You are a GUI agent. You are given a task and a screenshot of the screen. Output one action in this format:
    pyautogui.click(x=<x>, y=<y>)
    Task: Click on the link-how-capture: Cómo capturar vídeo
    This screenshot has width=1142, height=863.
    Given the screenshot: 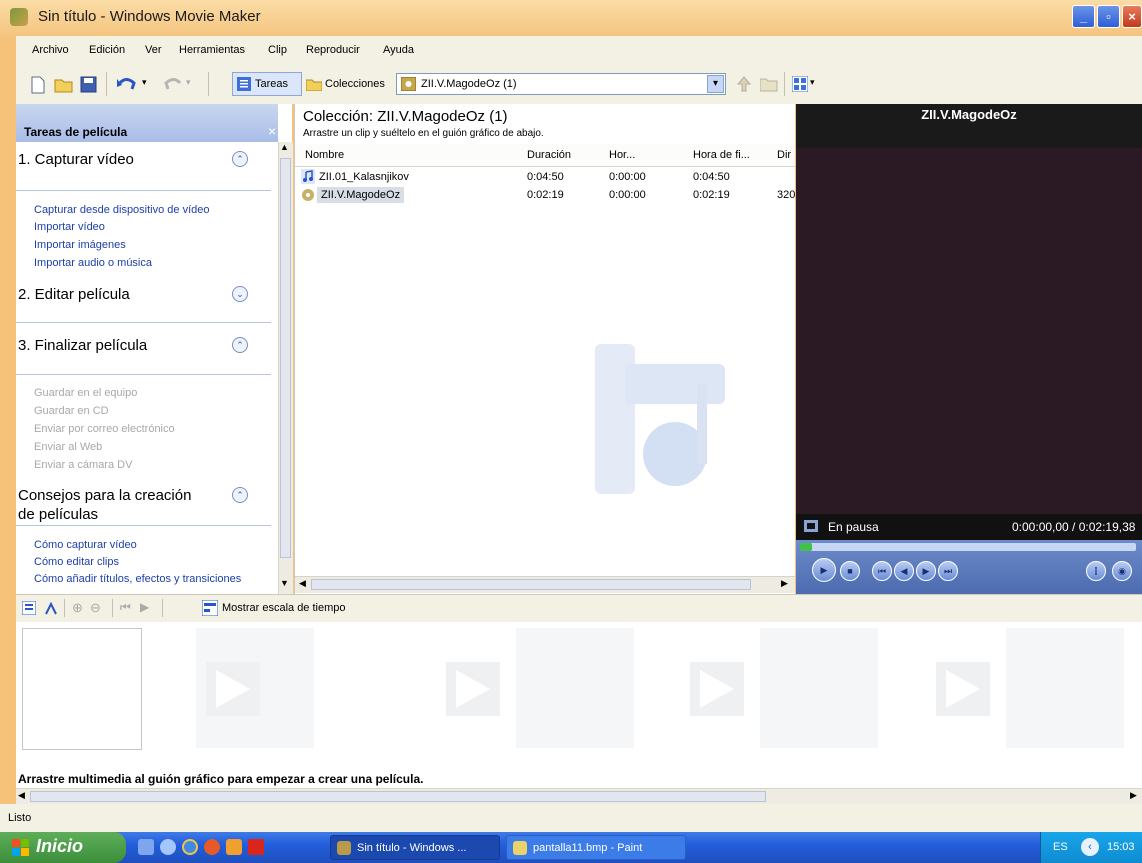 What is the action you would take?
    pyautogui.click(x=85, y=545)
    